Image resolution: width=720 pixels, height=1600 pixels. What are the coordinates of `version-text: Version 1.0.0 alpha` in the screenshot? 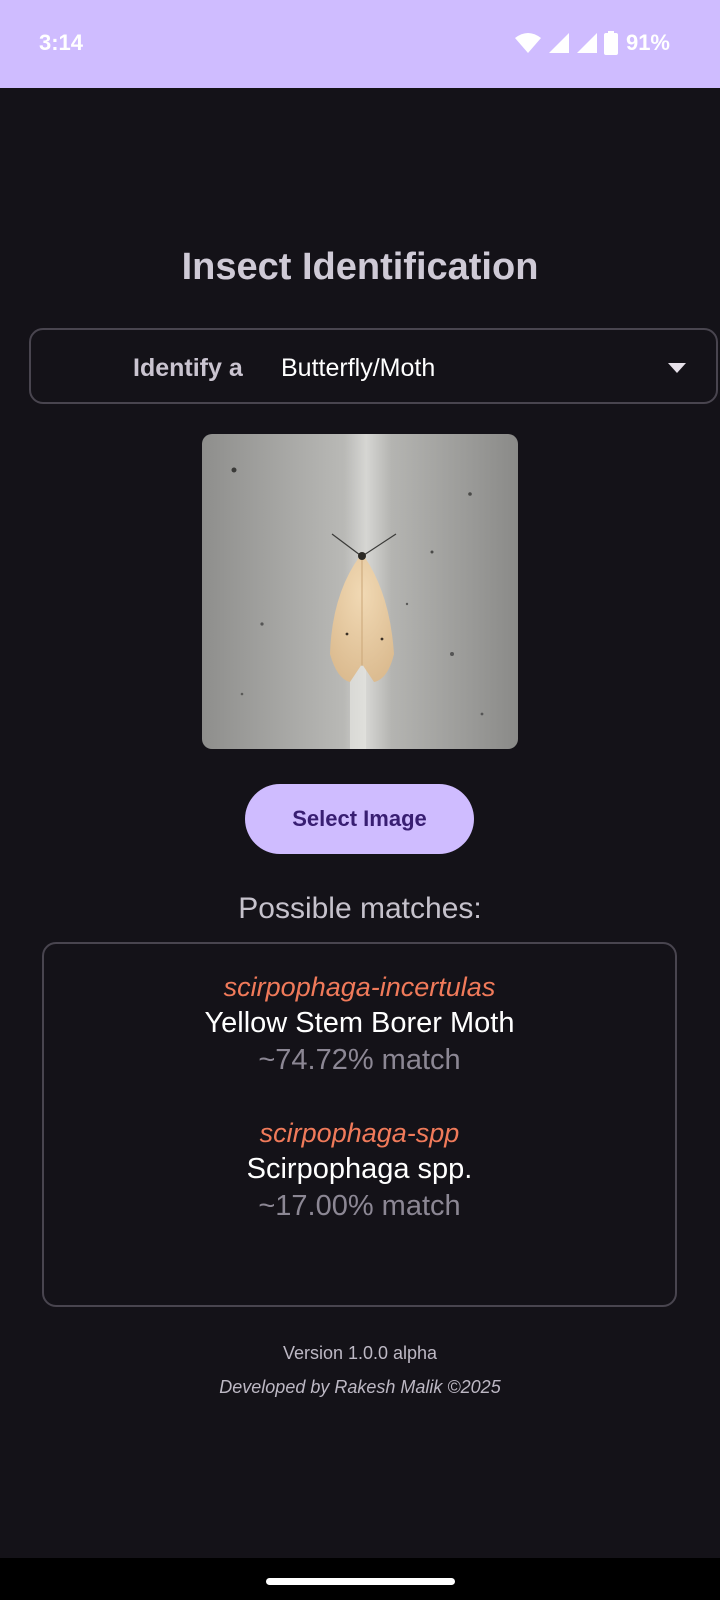 It's located at (360, 1353).